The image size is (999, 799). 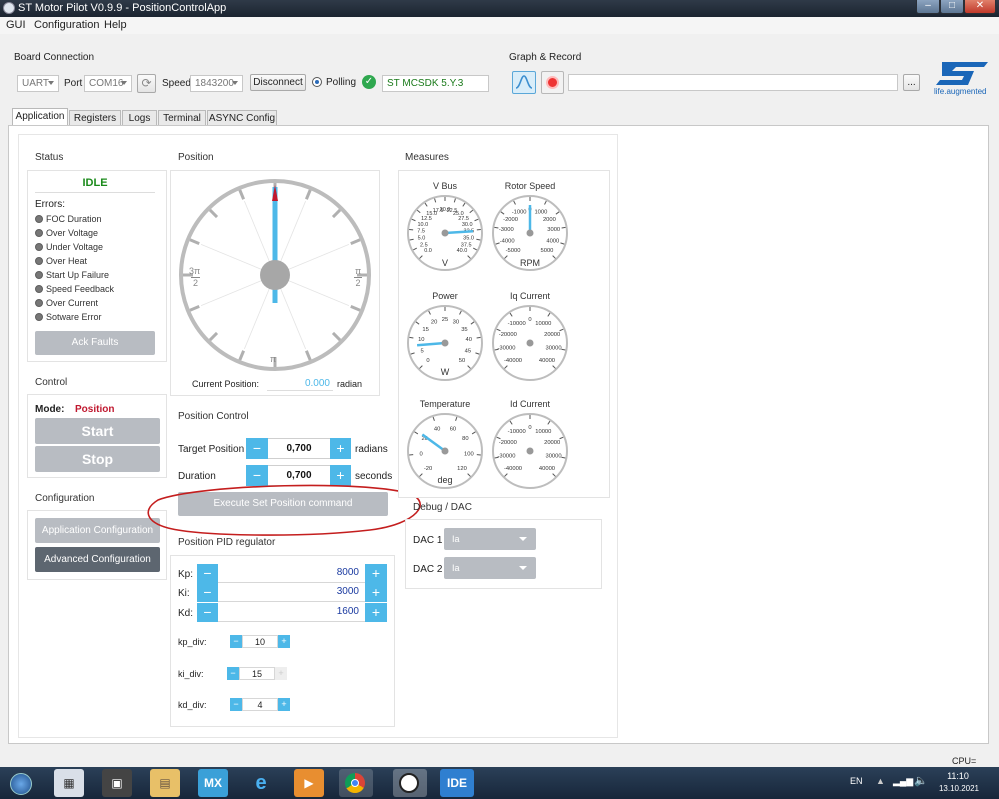 I want to click on menu-gui: GUI, so click(x=16, y=25).